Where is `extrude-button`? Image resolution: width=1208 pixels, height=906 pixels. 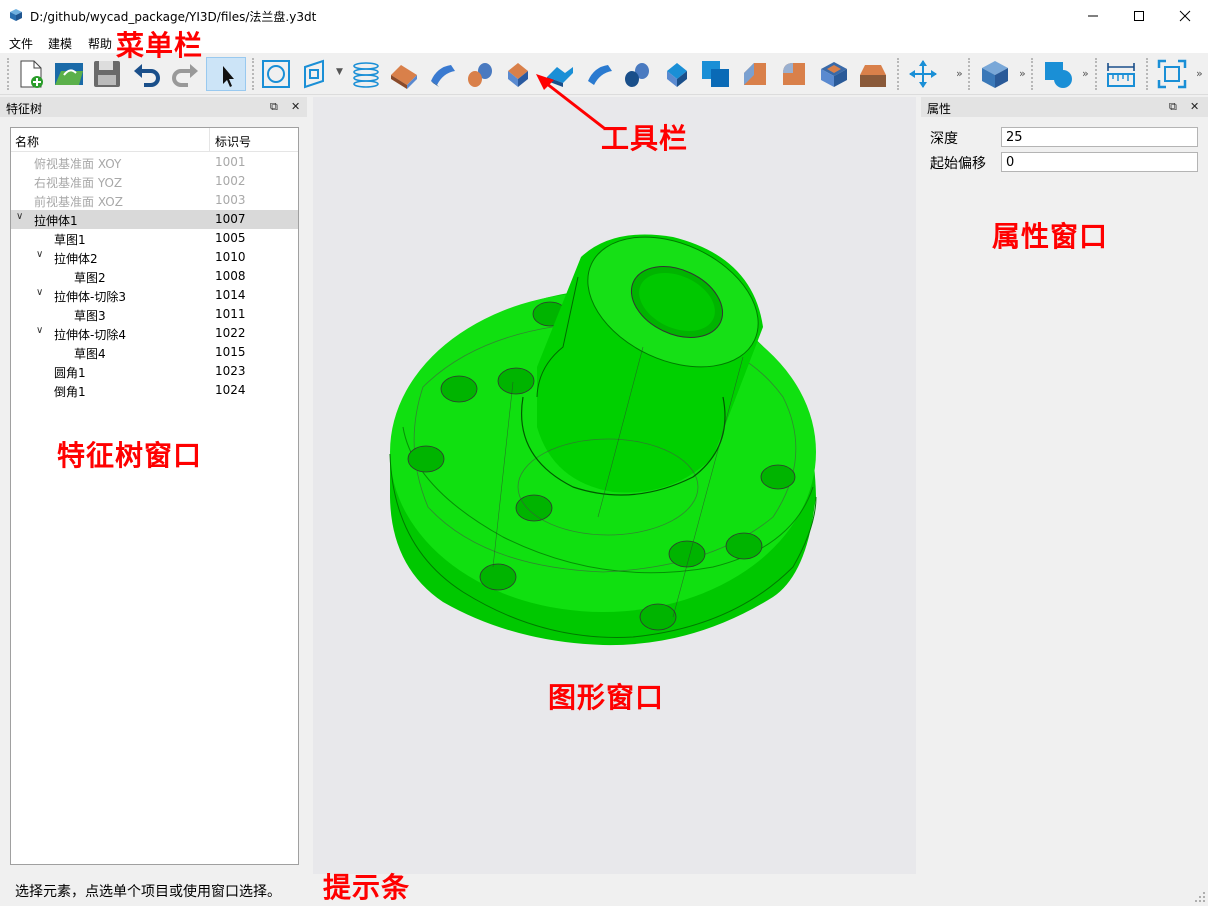 extrude-button is located at coordinates (404, 74).